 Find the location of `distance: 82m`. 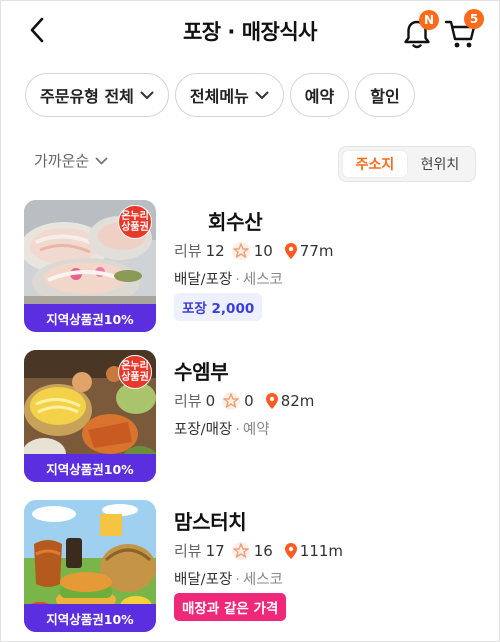

distance: 82m is located at coordinates (297, 400).